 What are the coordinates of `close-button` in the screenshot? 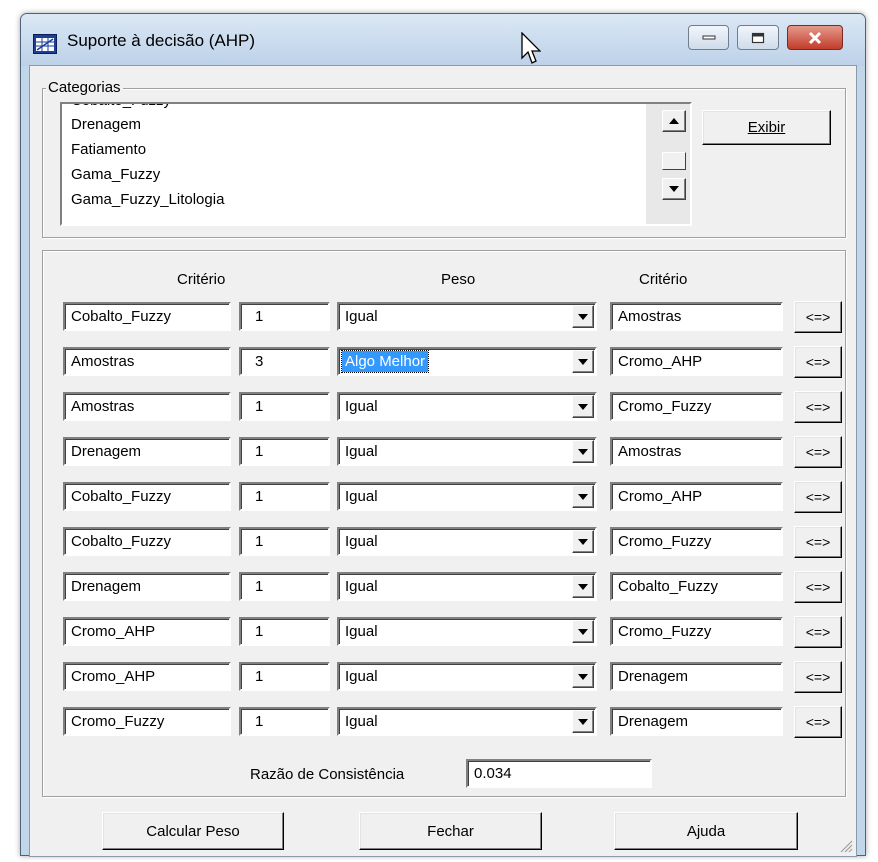 It's located at (815, 37).